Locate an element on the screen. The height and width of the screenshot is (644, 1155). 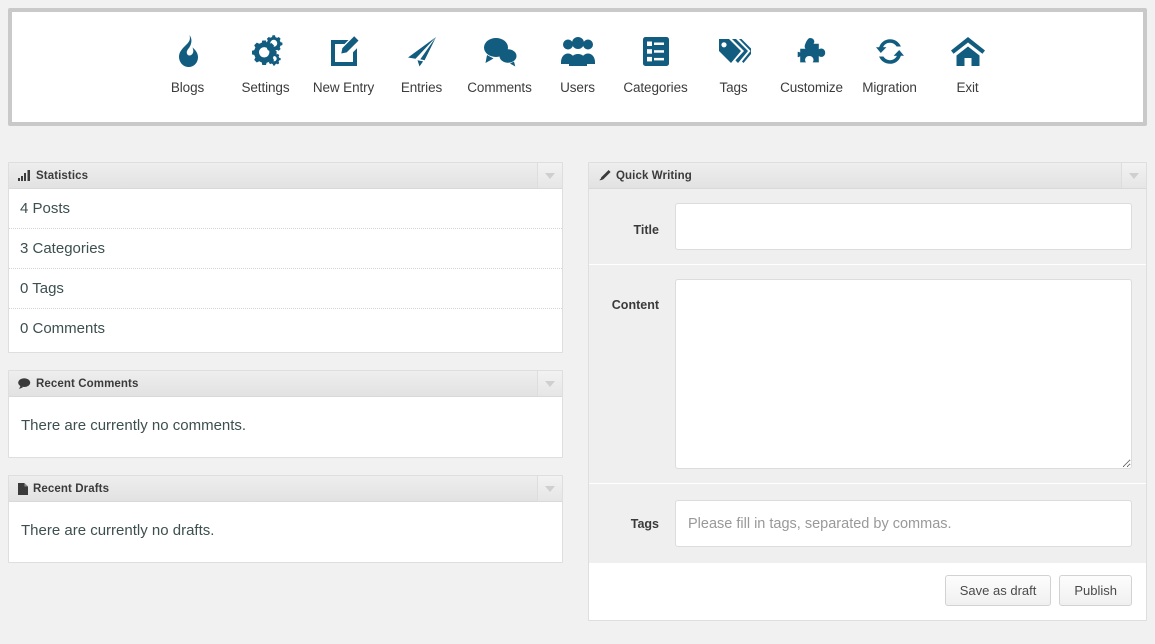
toolbar-item-label: Categories is located at coordinates (655, 87).